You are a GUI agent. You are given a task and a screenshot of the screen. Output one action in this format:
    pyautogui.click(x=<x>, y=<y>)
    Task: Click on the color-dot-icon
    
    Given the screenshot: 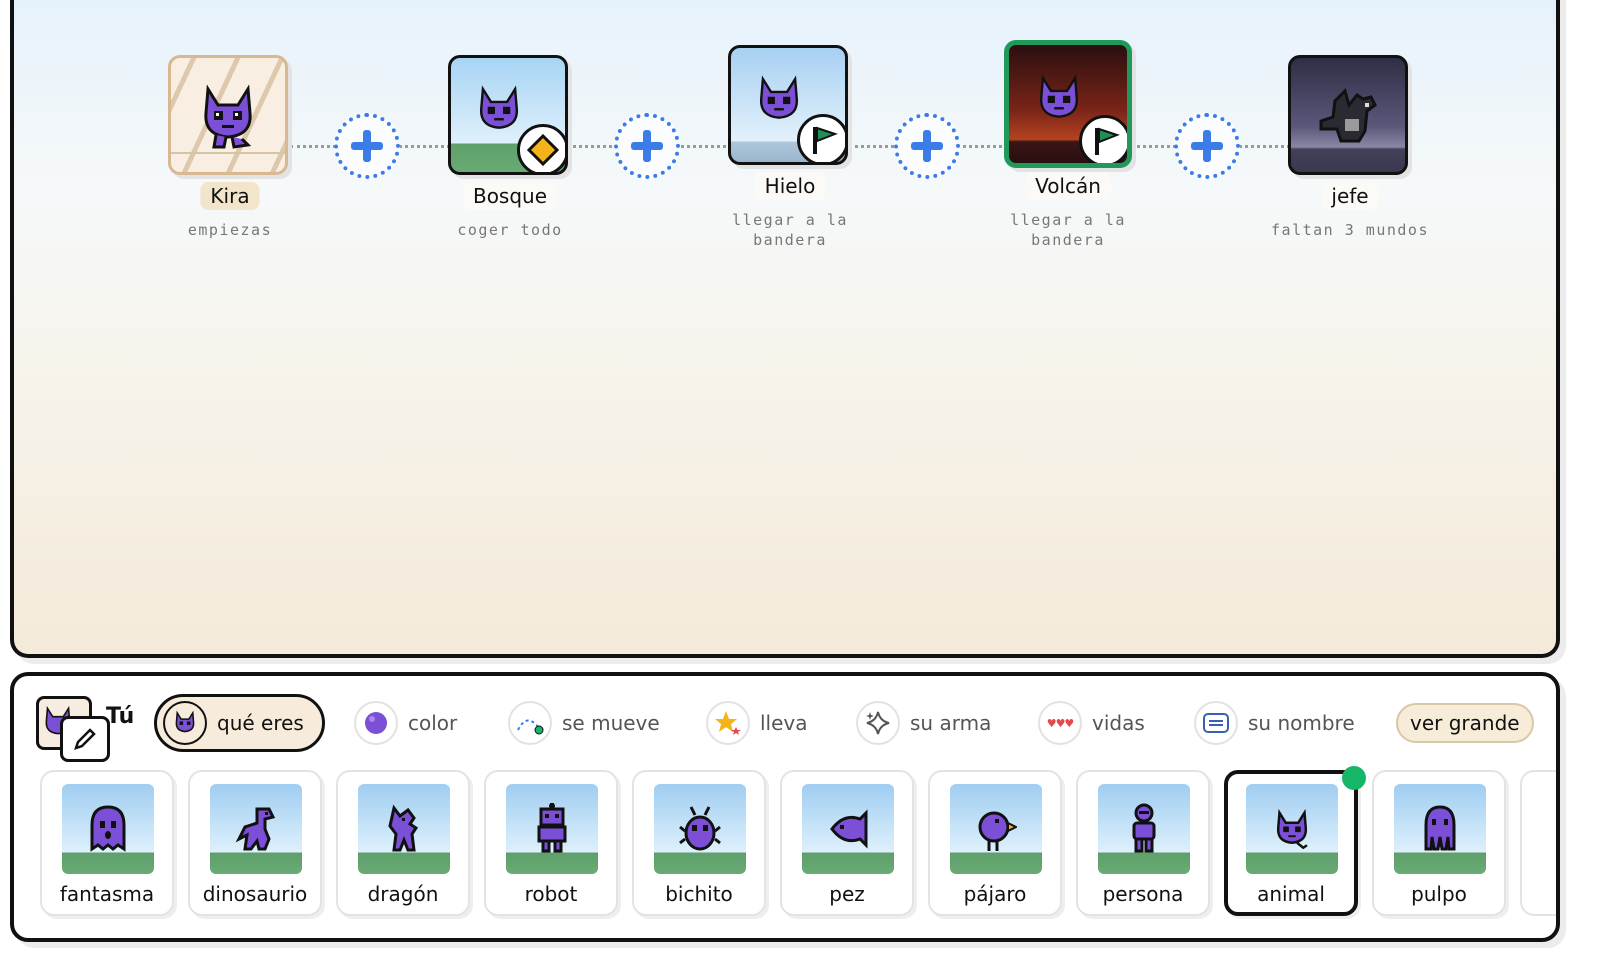 What is the action you would take?
    pyautogui.click(x=376, y=723)
    